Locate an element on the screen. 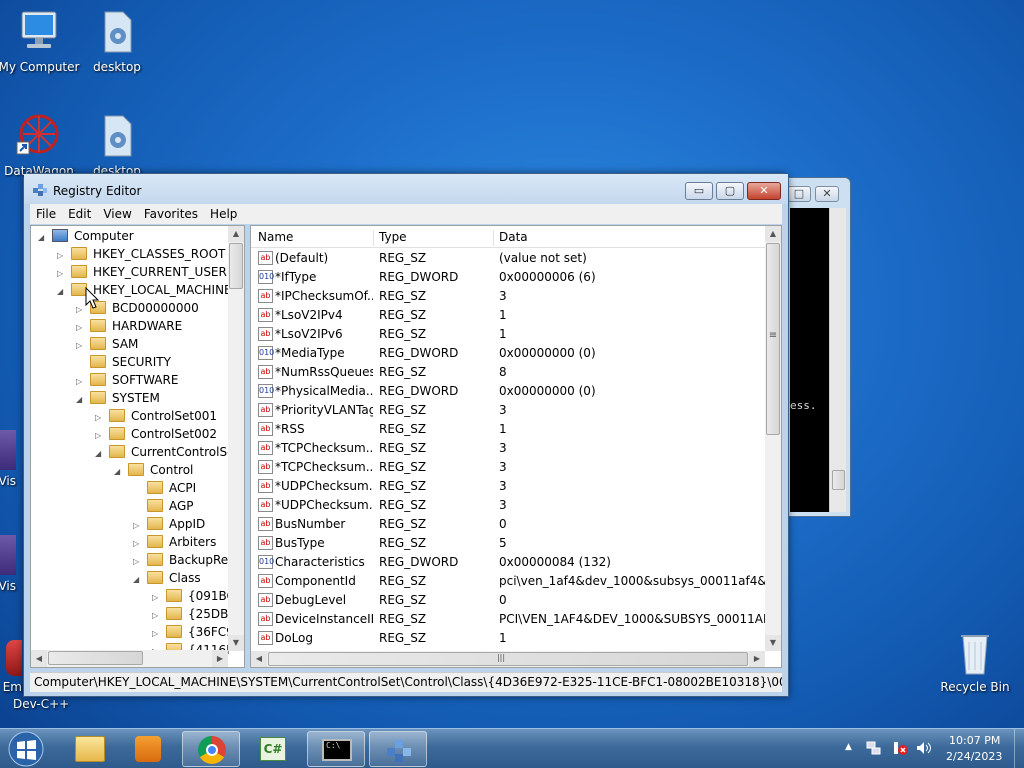  minimize-button: ▭ is located at coordinates (699, 191).